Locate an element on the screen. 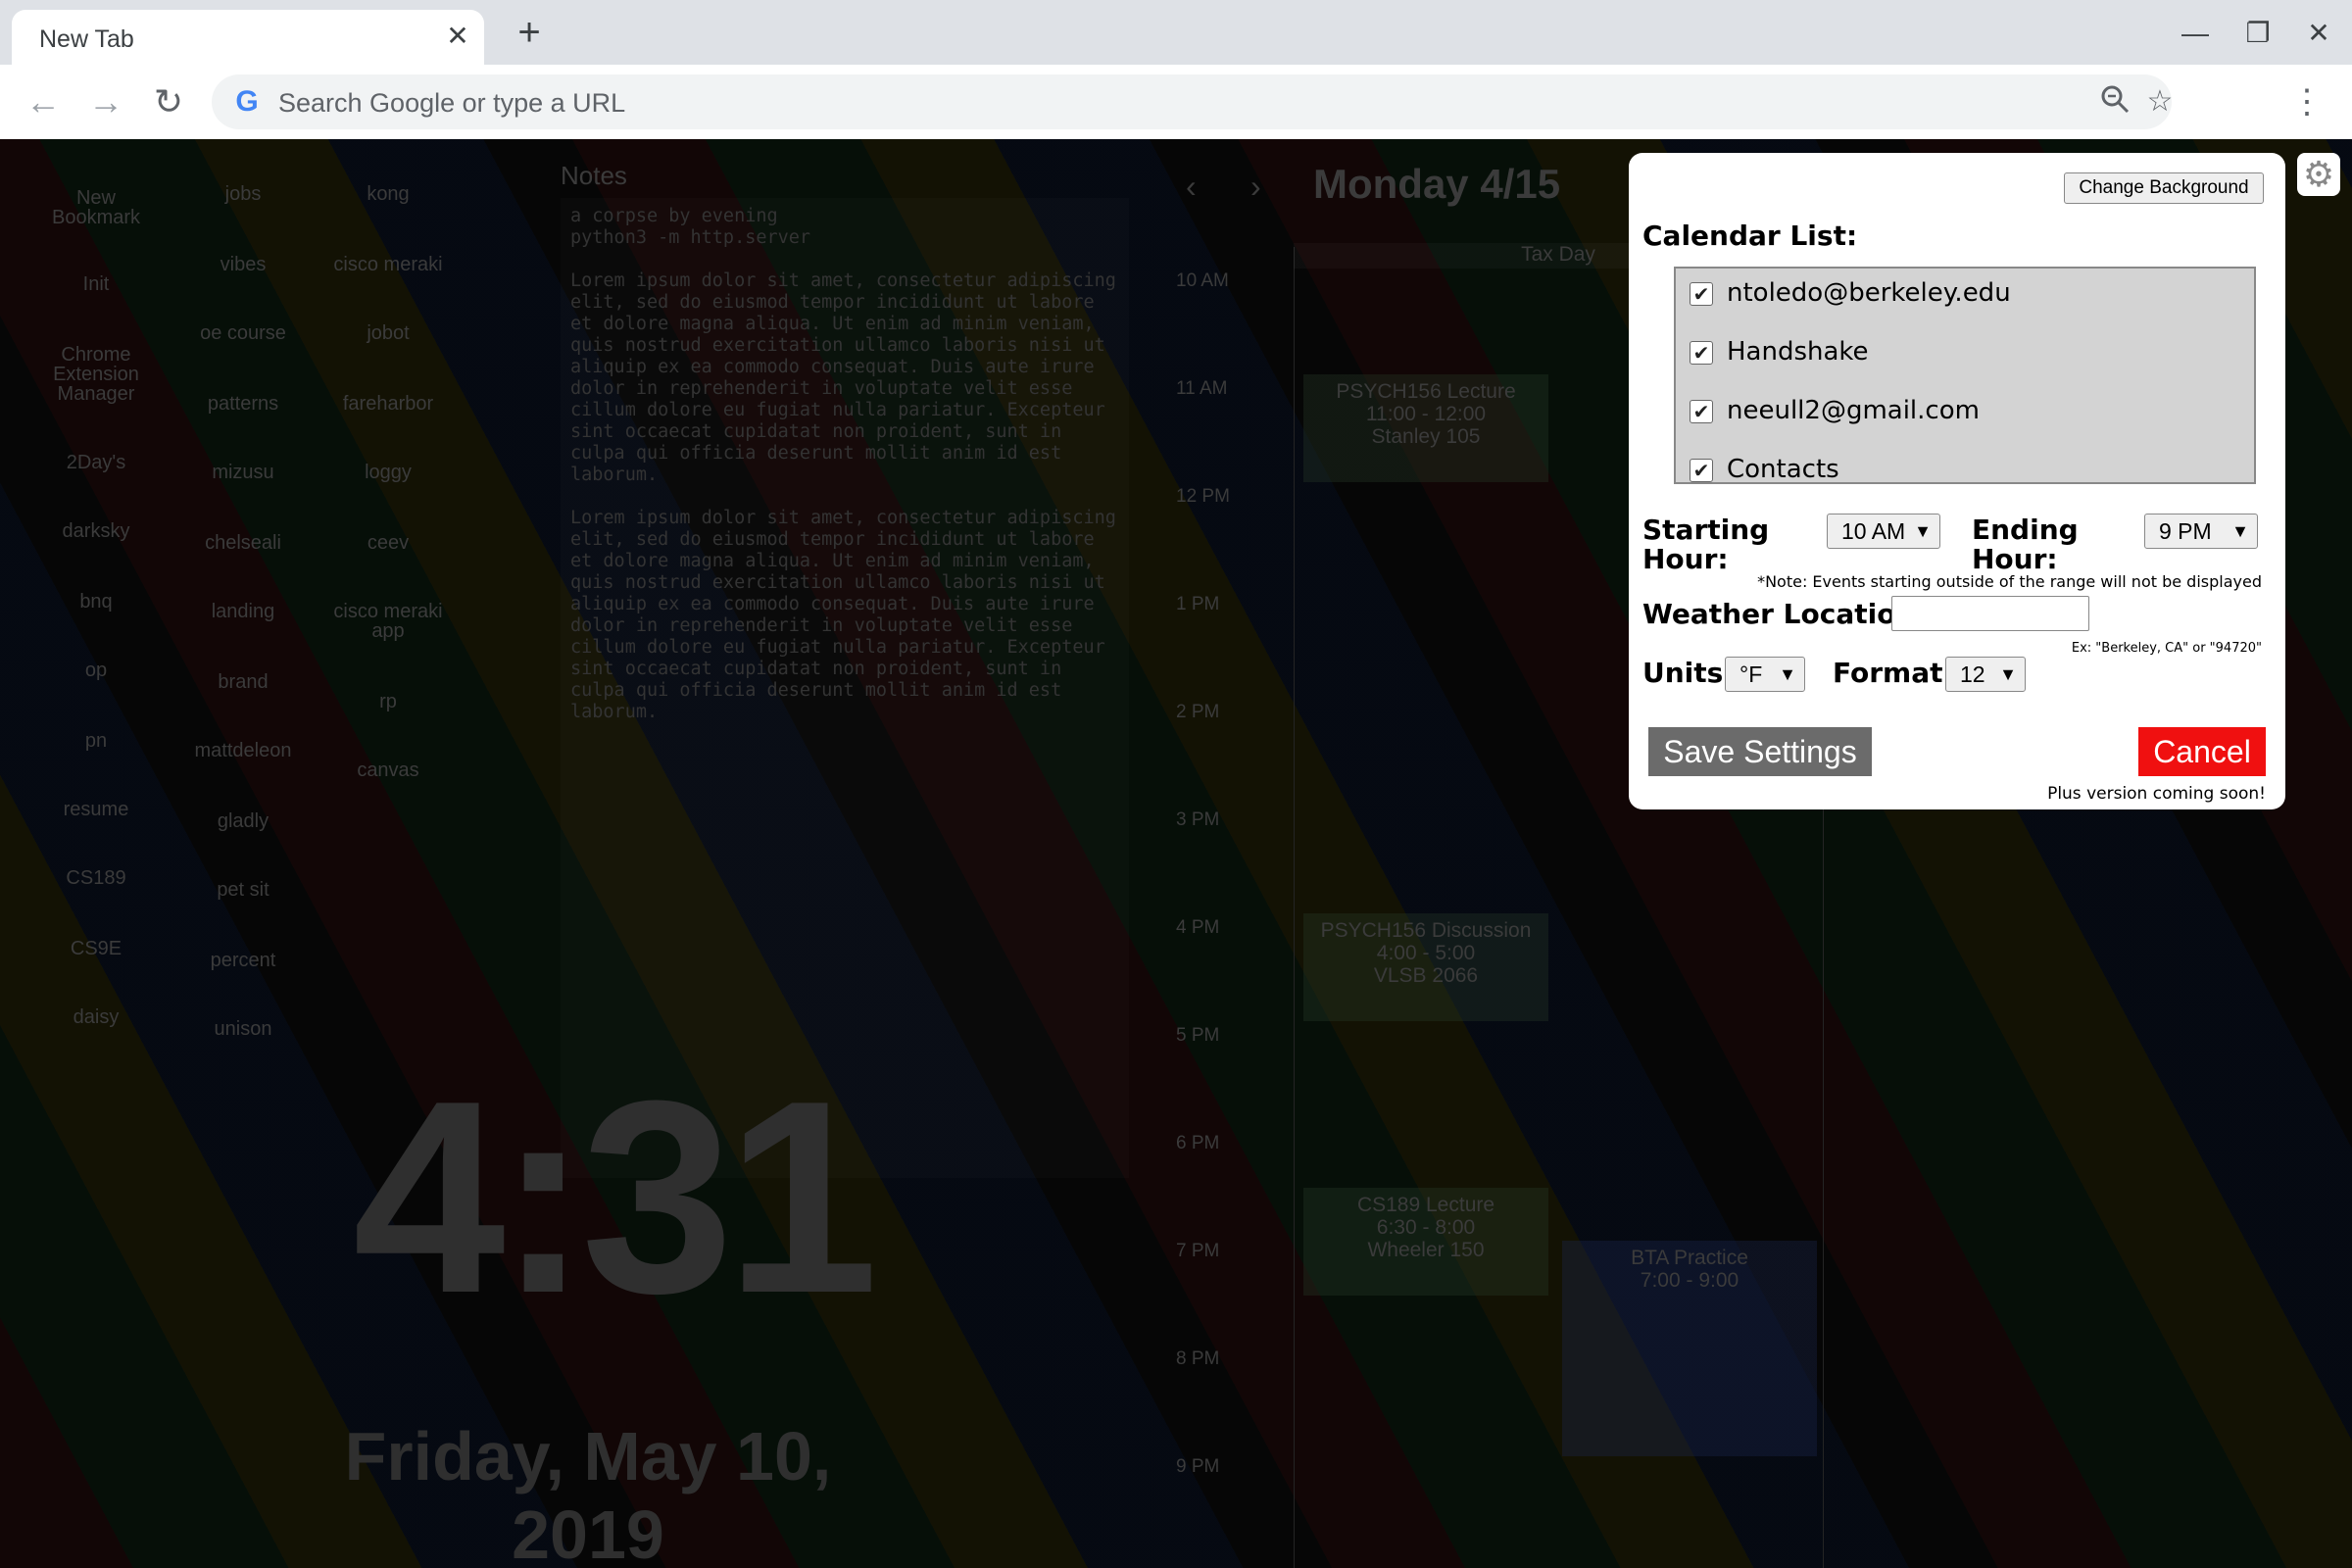 The image size is (2352, 1568). bookmark-item: ceev is located at coordinates (388, 543).